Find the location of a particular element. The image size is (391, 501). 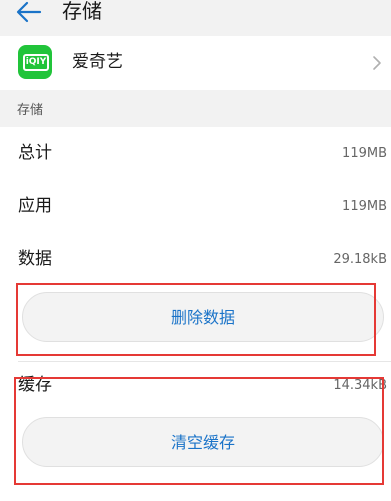

total-value: 119MB is located at coordinates (364, 153).